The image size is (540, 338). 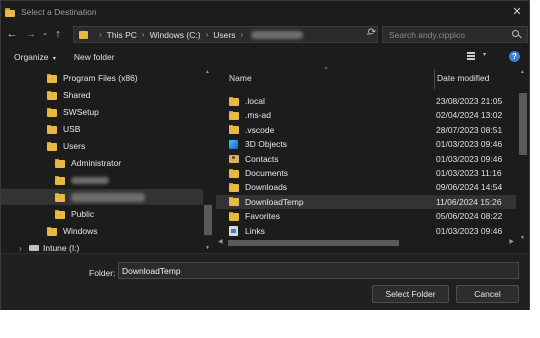 I want to click on file-row: .vscode 28/07/2023 08:51, so click(x=366, y=130).